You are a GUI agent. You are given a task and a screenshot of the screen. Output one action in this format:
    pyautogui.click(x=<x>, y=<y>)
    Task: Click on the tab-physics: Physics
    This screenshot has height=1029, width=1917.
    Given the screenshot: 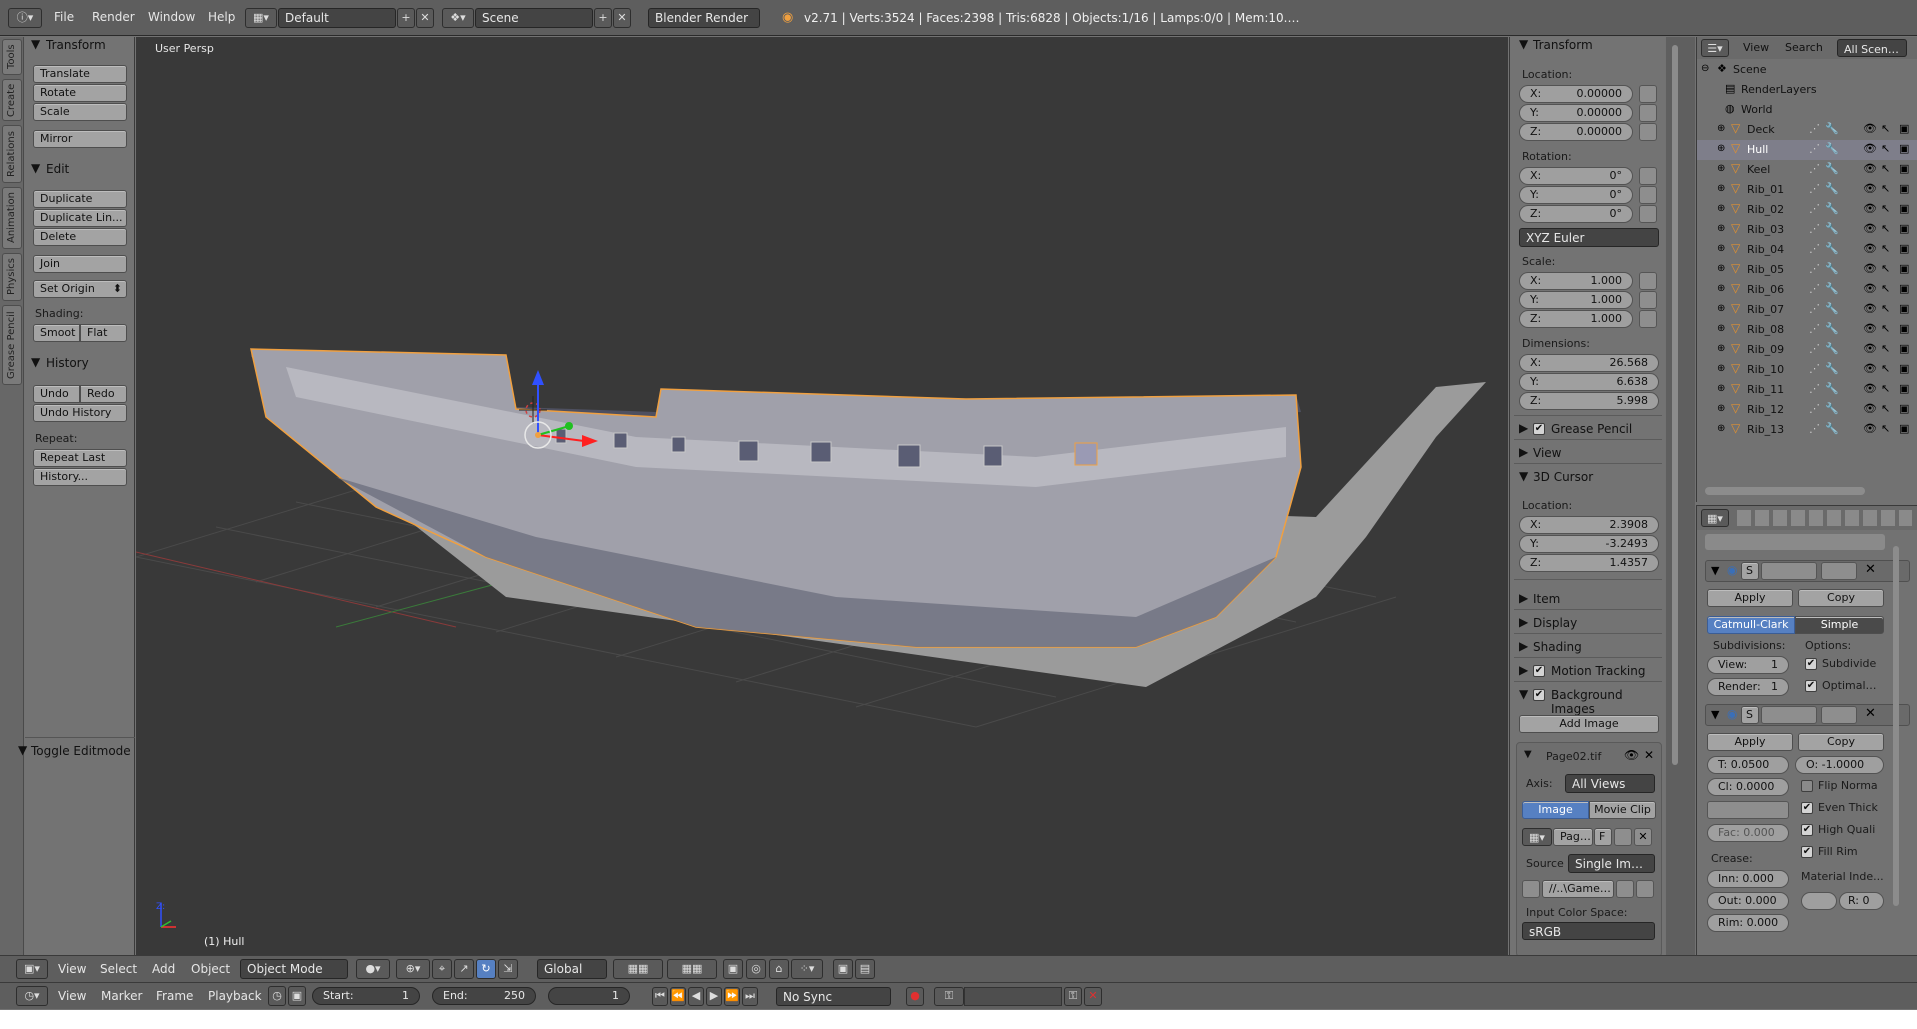 What is the action you would take?
    pyautogui.click(x=12, y=277)
    